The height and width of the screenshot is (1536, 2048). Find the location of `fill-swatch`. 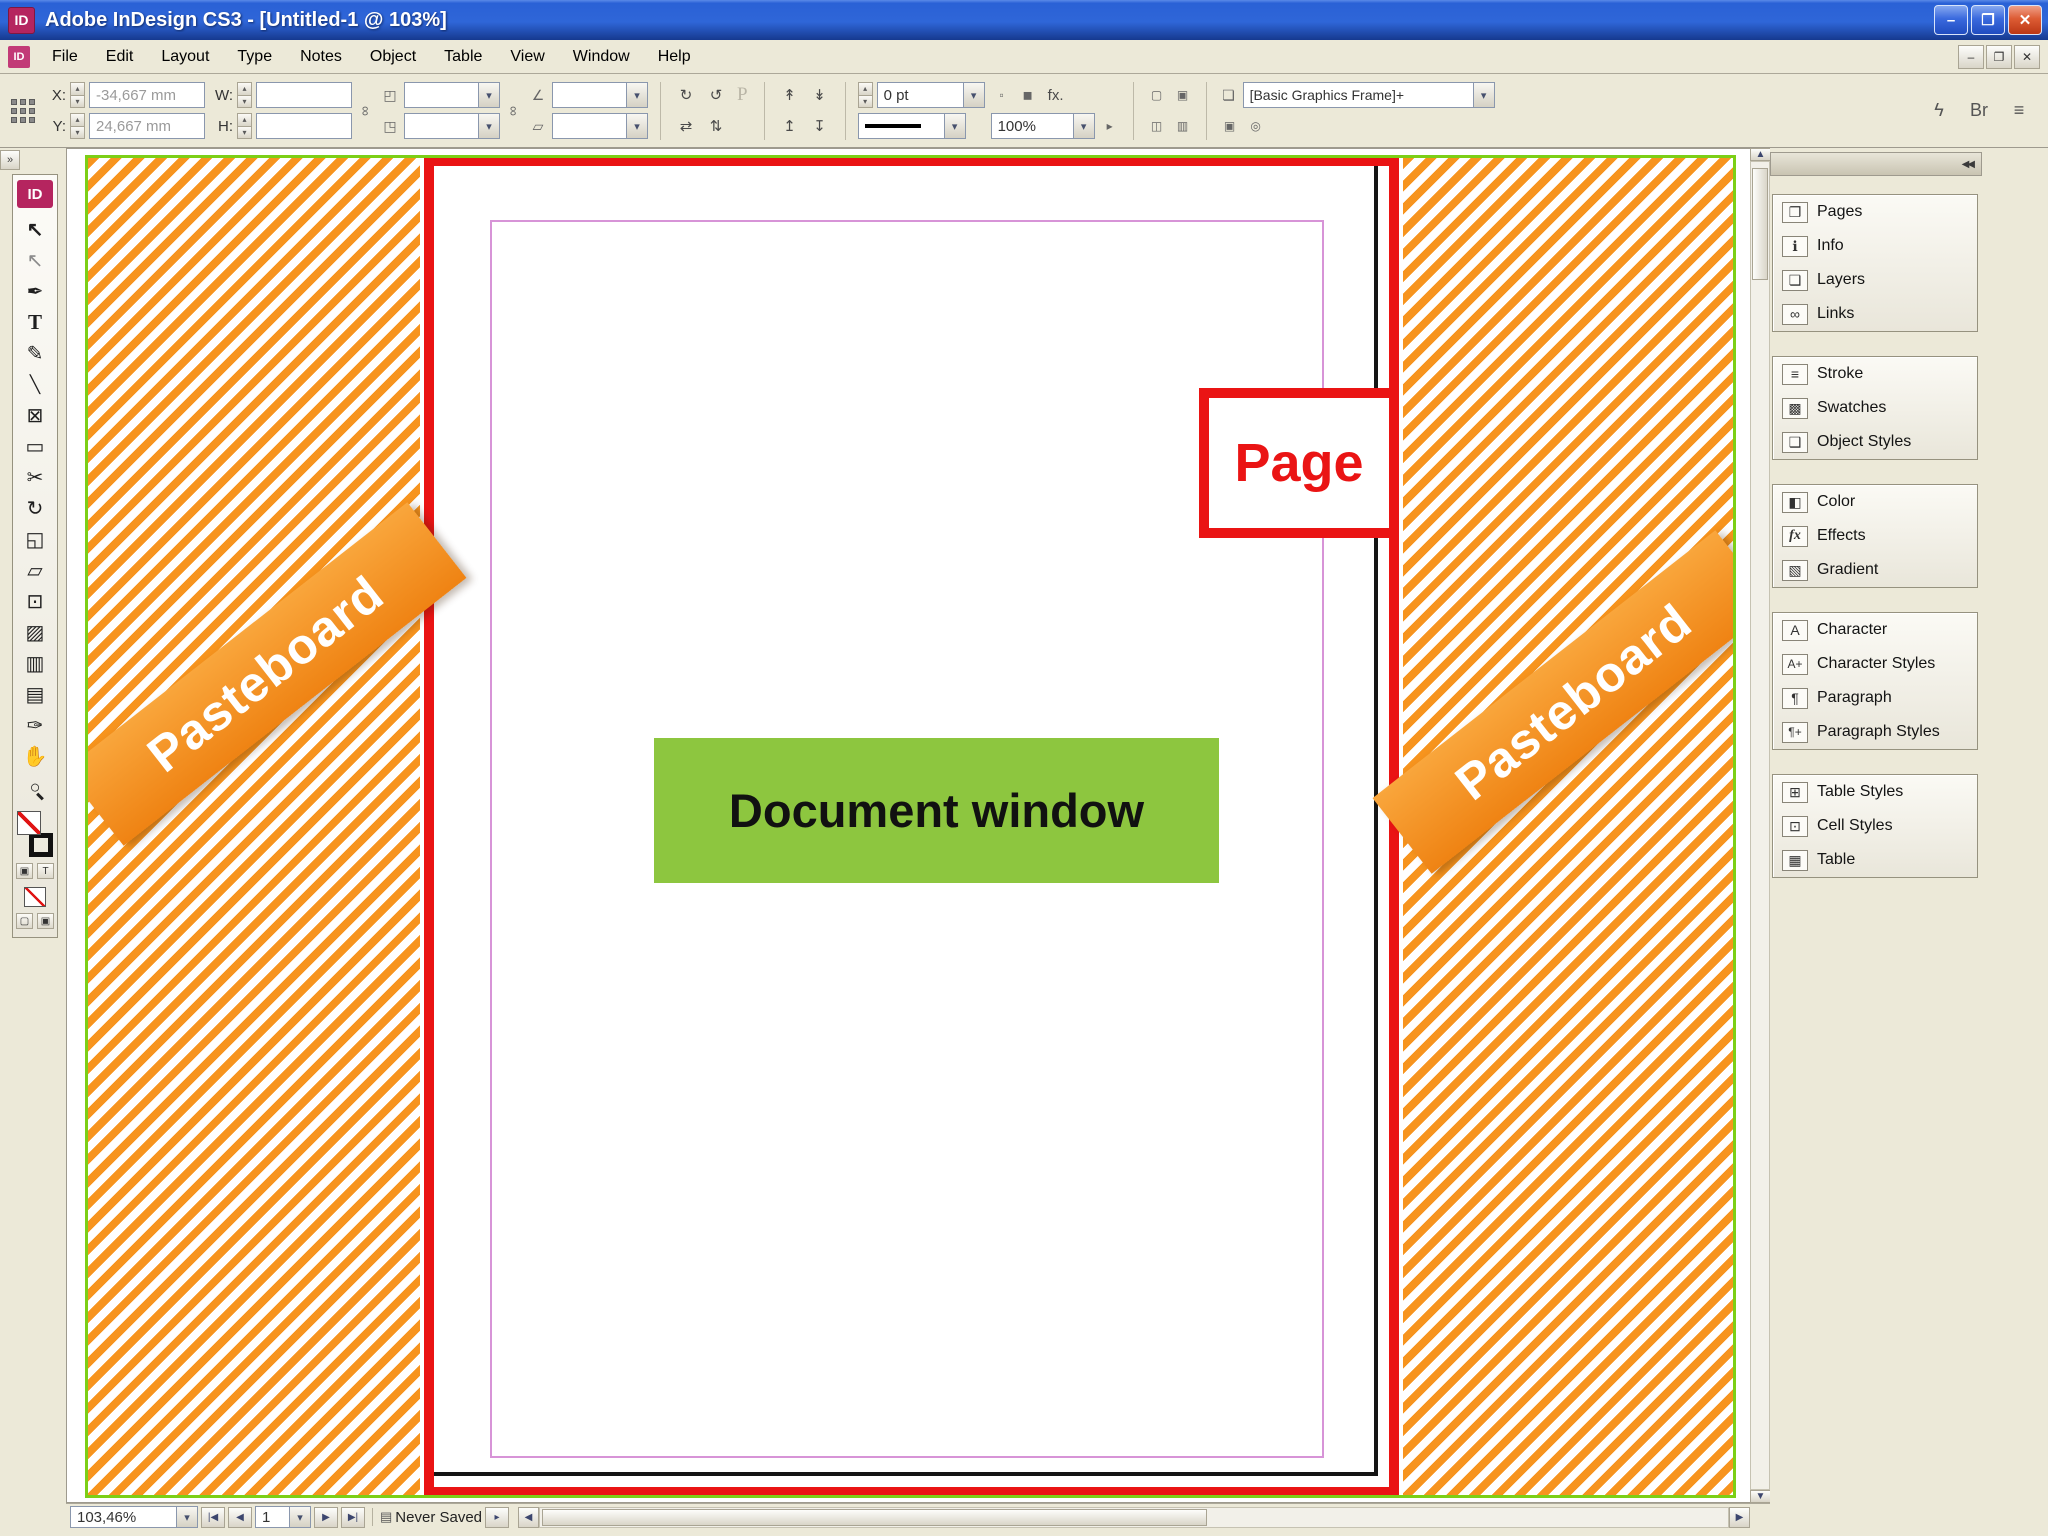

fill-swatch is located at coordinates (29, 823).